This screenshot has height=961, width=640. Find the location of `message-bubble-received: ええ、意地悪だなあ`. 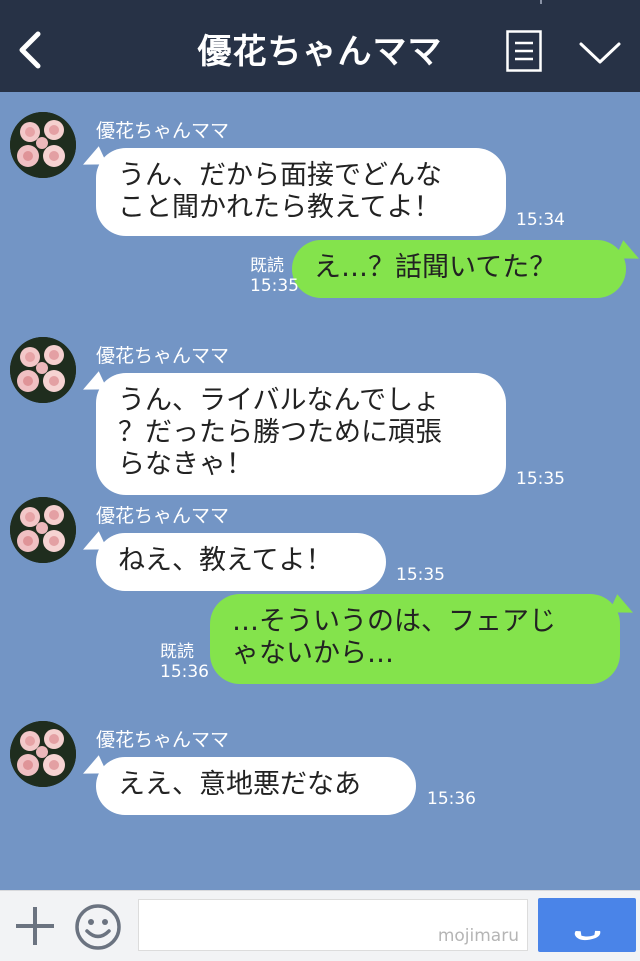

message-bubble-received: ええ、意地悪だなあ is located at coordinates (256, 786).